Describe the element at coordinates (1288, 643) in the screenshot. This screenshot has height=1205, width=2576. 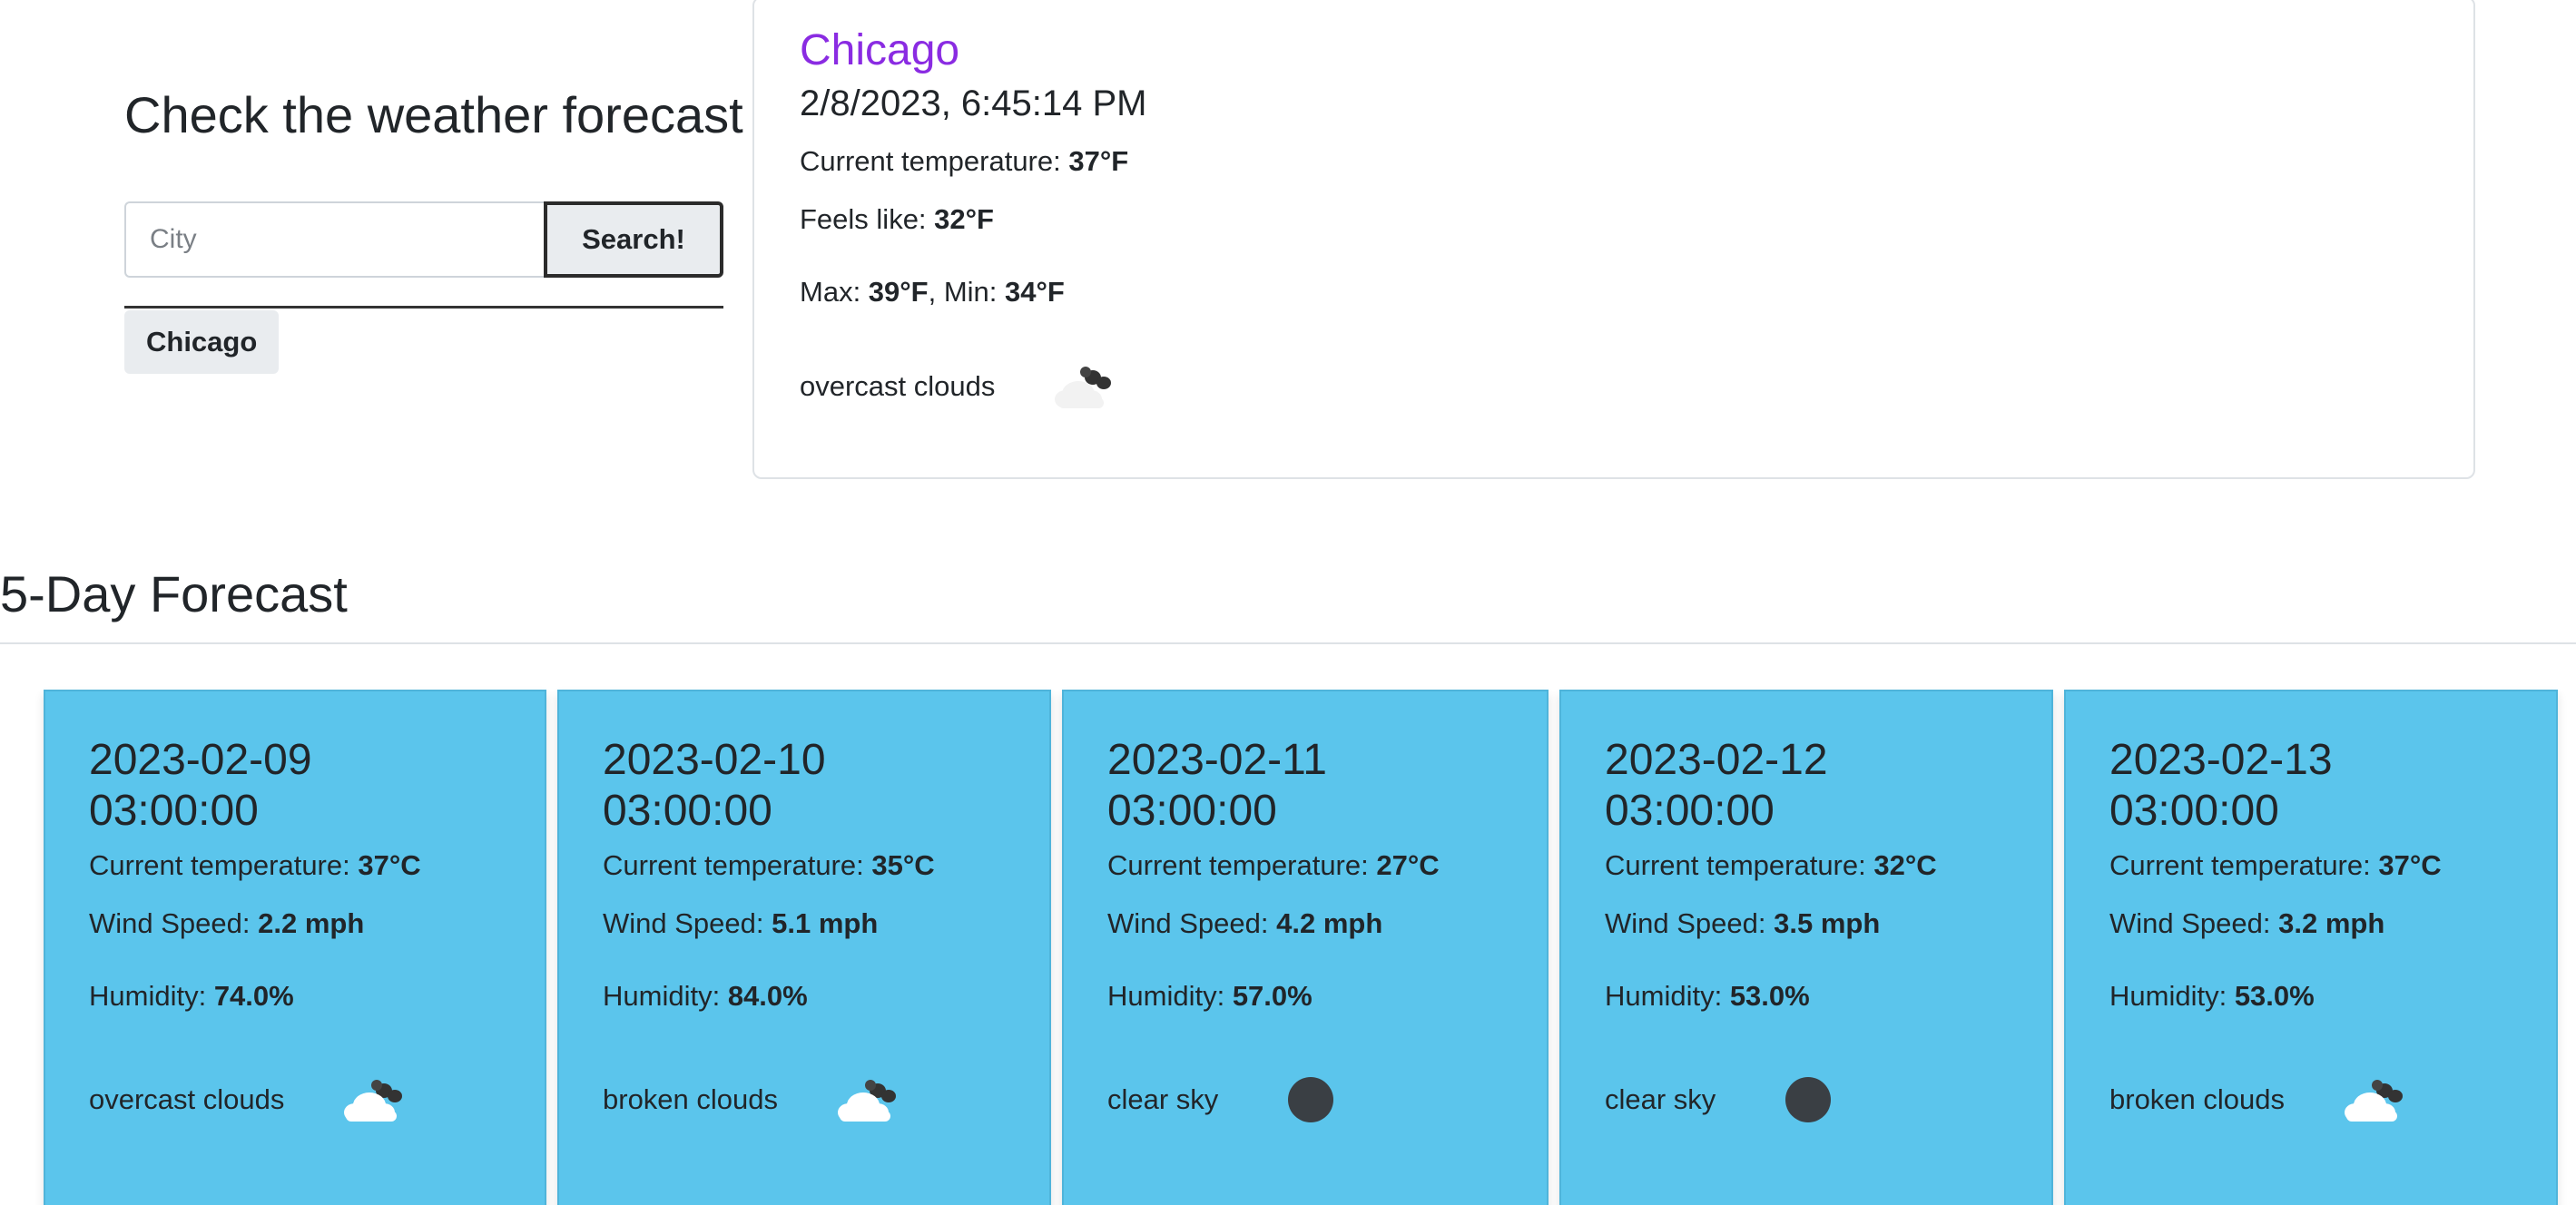
I see `forecast-divider` at that location.